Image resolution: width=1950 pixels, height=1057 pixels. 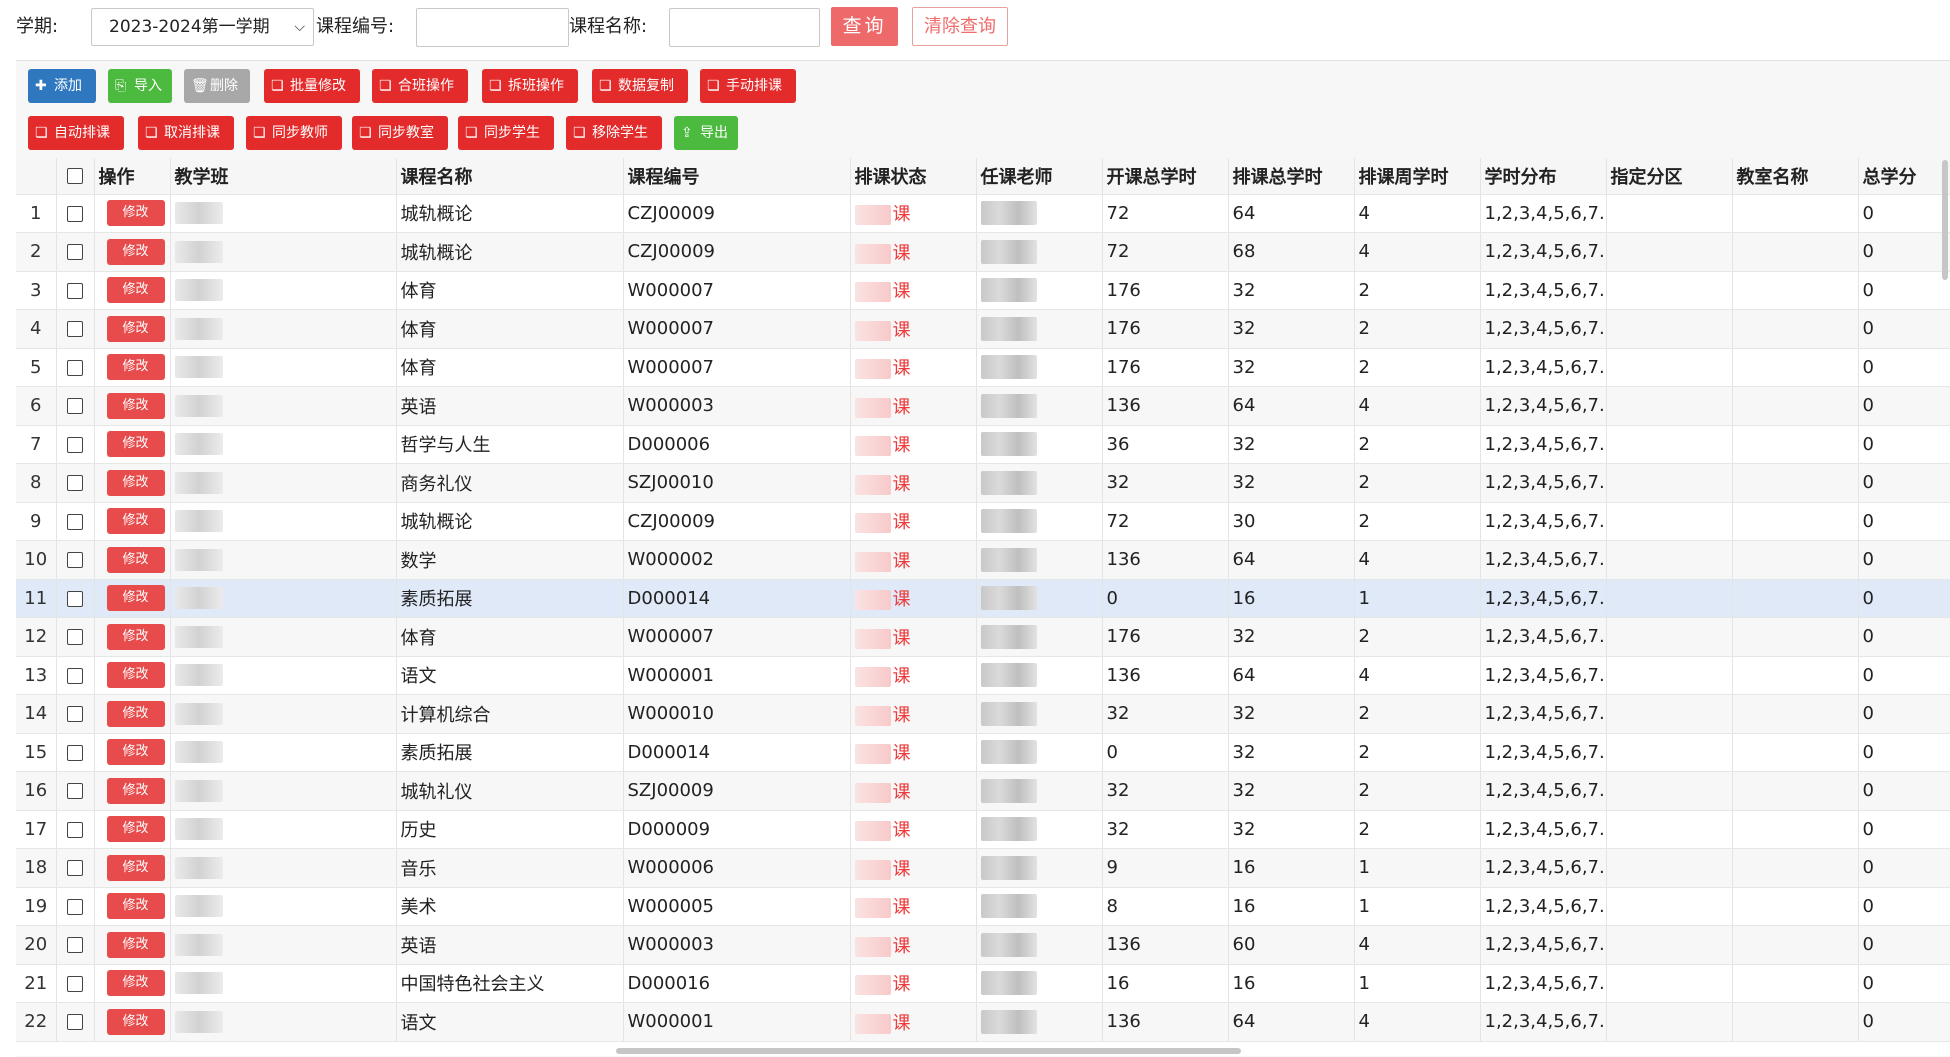 What do you see at coordinates (1417, 176) in the screenshot?
I see `header-weekly-hours: 排课周学时` at bounding box center [1417, 176].